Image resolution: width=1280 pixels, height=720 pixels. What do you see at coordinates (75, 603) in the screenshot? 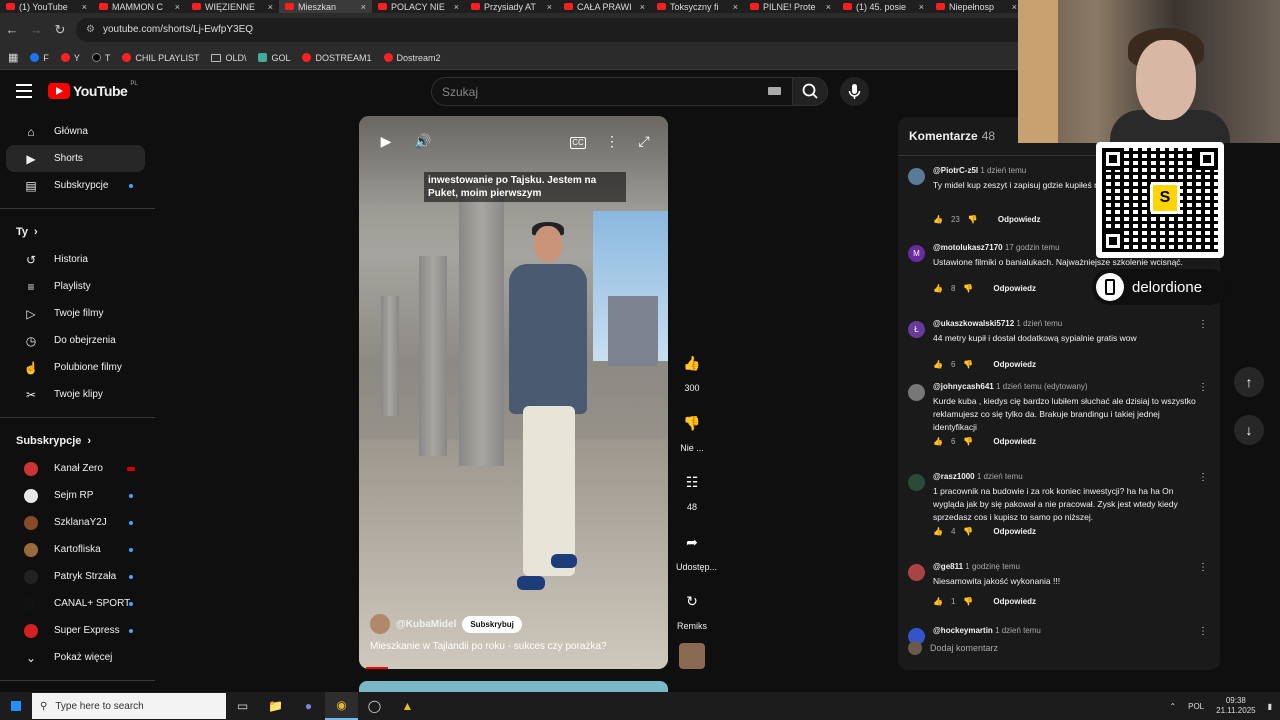
I see `subscription-item: CANAL+ SPORT` at bounding box center [75, 603].